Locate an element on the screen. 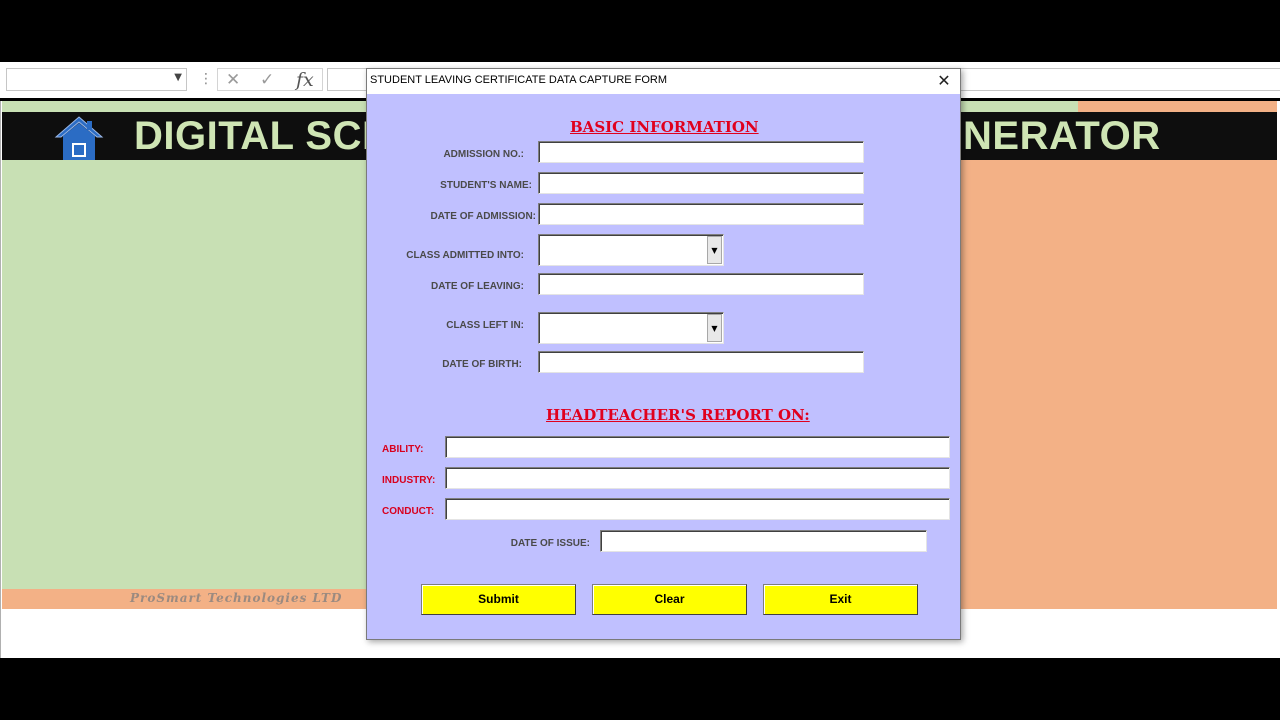 This screenshot has height=720, width=1280. formula-tools: ✕ ✓ fx is located at coordinates (270, 79).